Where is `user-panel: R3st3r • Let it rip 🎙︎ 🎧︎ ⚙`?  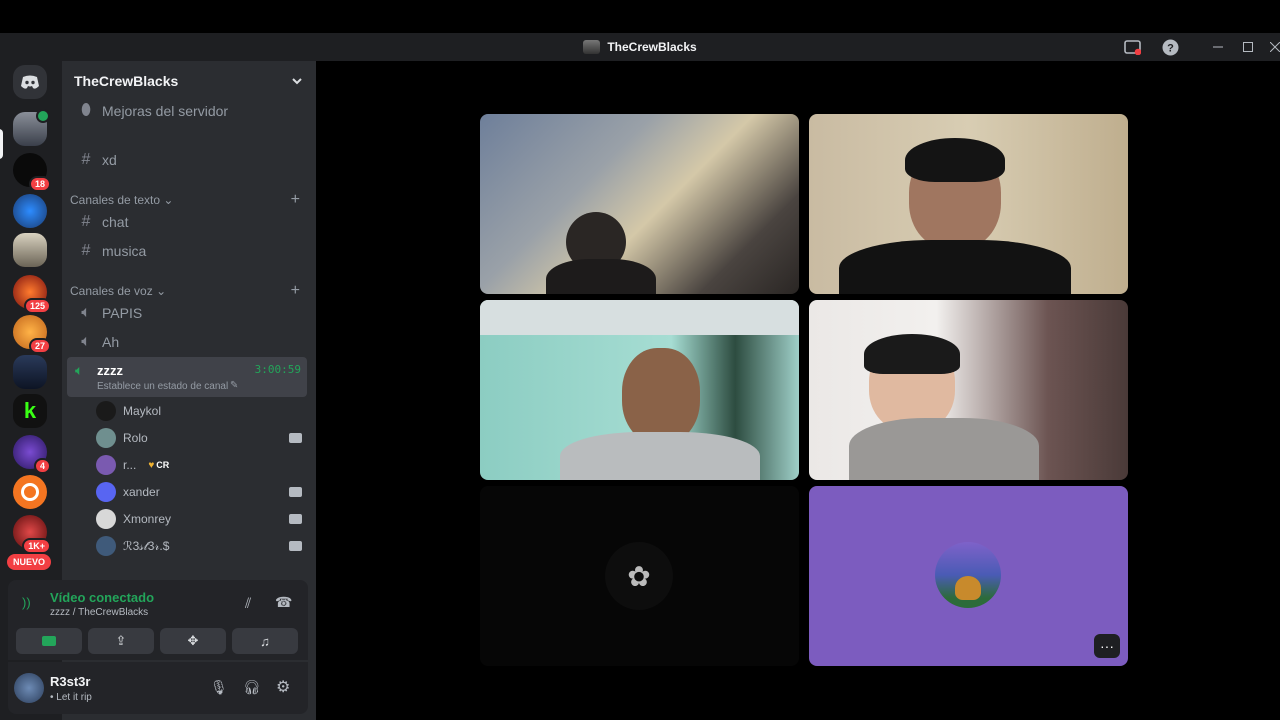 user-panel: R3st3r • Let it rip 🎙︎ 🎧︎ ⚙ is located at coordinates (158, 688).